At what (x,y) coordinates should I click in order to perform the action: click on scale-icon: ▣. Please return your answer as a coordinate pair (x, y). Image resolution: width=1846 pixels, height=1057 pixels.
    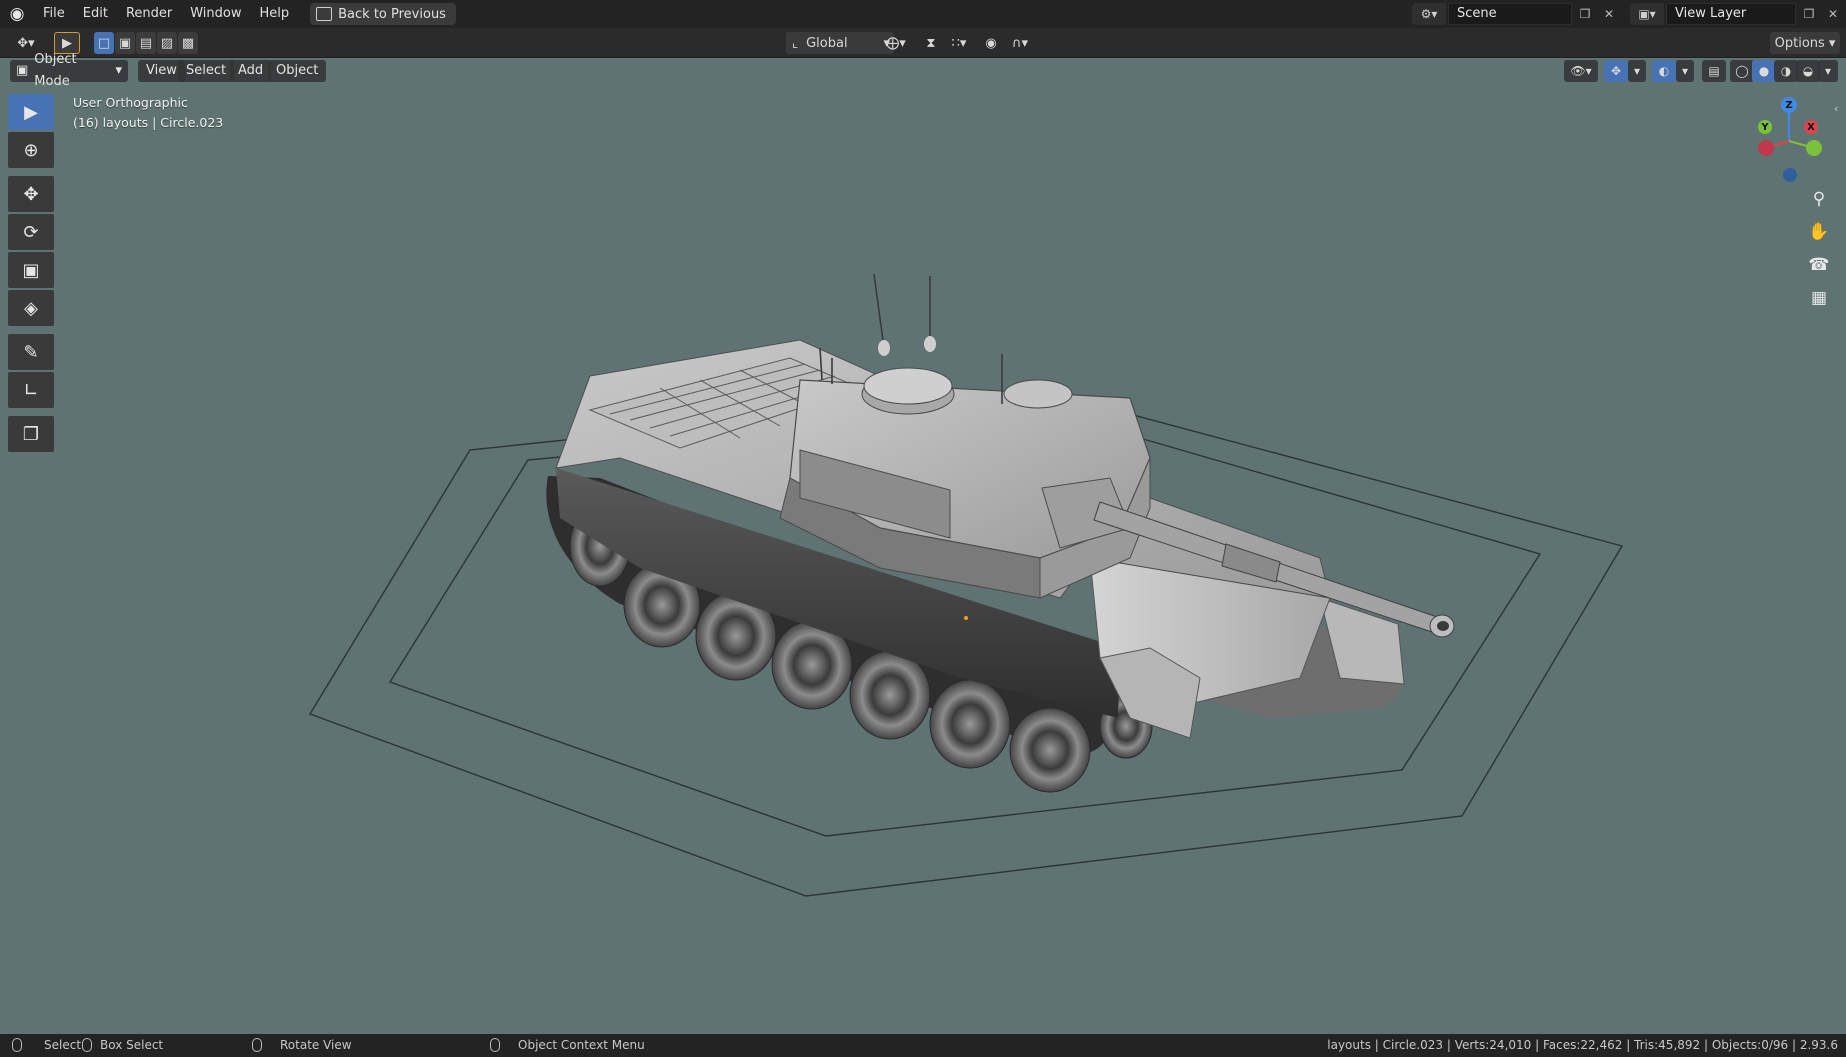
    Looking at the image, I should click on (31, 270).